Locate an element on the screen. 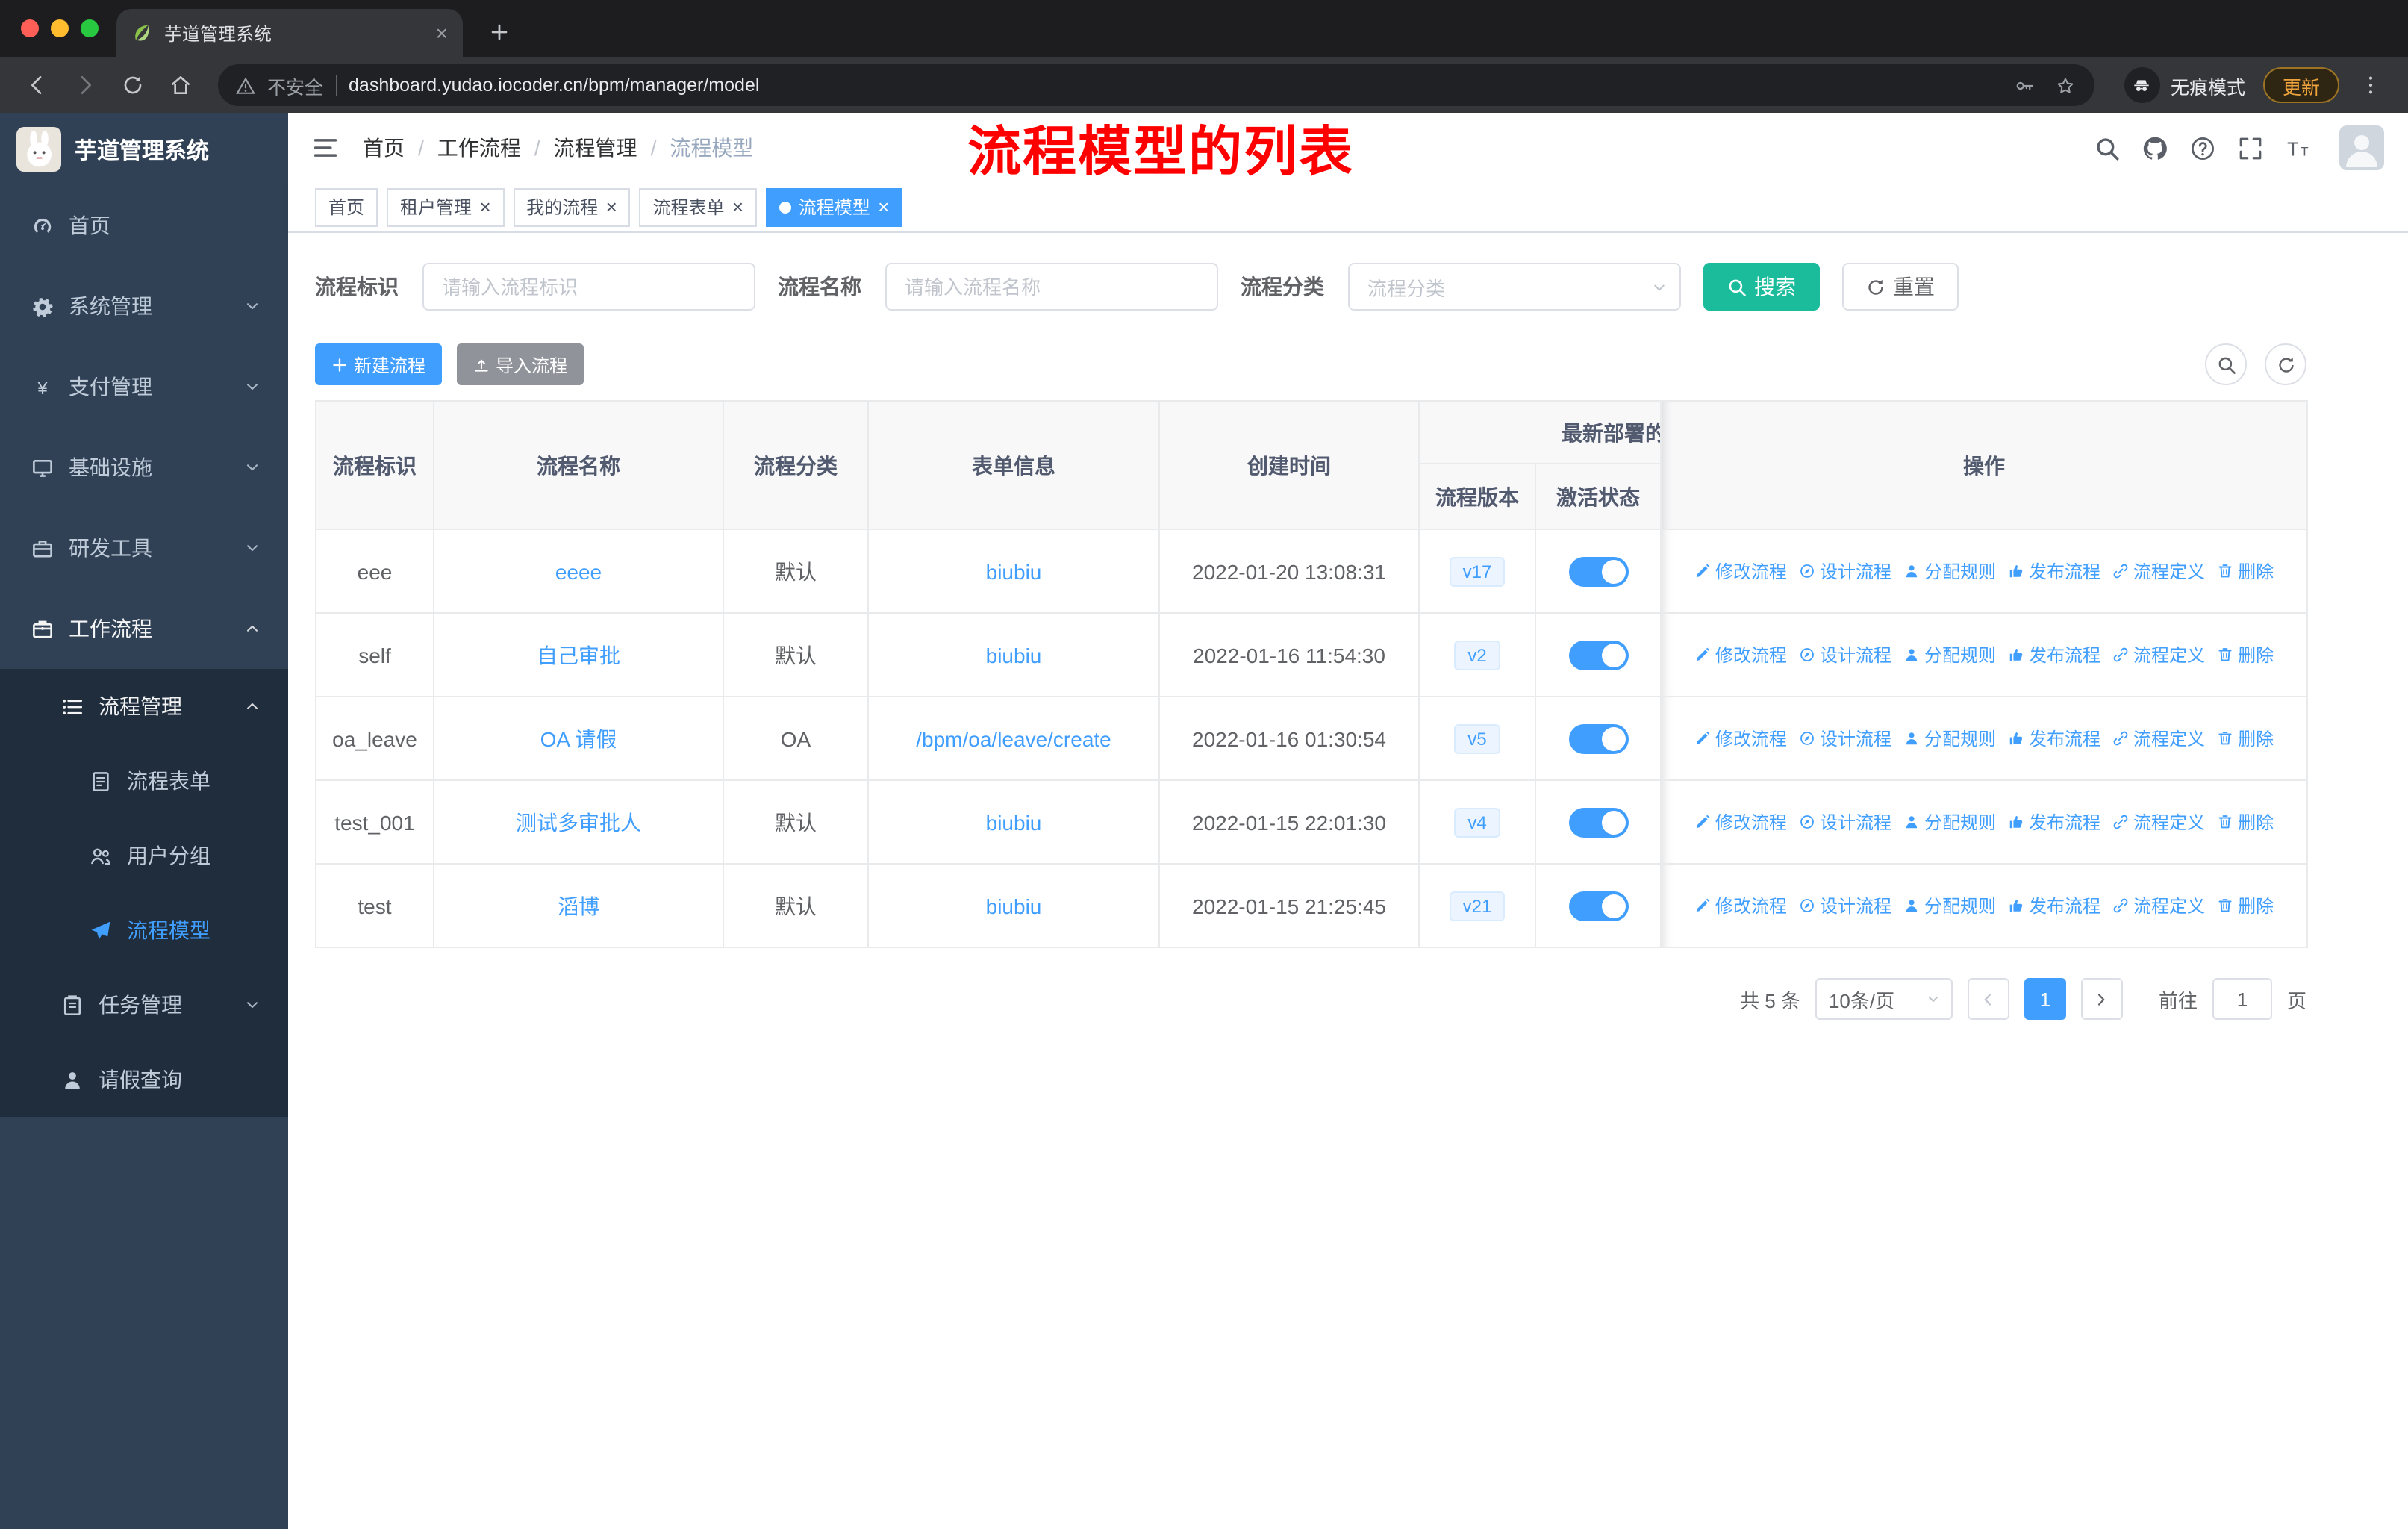 The width and height of the screenshot is (2408, 1529). tag-process-form: 流程表单 × is located at coordinates (698, 207).